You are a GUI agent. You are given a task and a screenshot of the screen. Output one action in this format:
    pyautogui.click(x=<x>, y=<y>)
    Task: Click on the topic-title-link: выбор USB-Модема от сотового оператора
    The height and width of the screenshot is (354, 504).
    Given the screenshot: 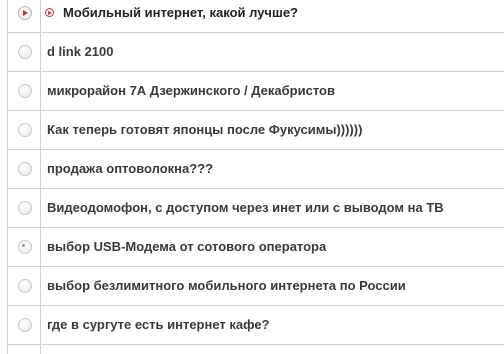 What is the action you would take?
    pyautogui.click(x=186, y=246)
    